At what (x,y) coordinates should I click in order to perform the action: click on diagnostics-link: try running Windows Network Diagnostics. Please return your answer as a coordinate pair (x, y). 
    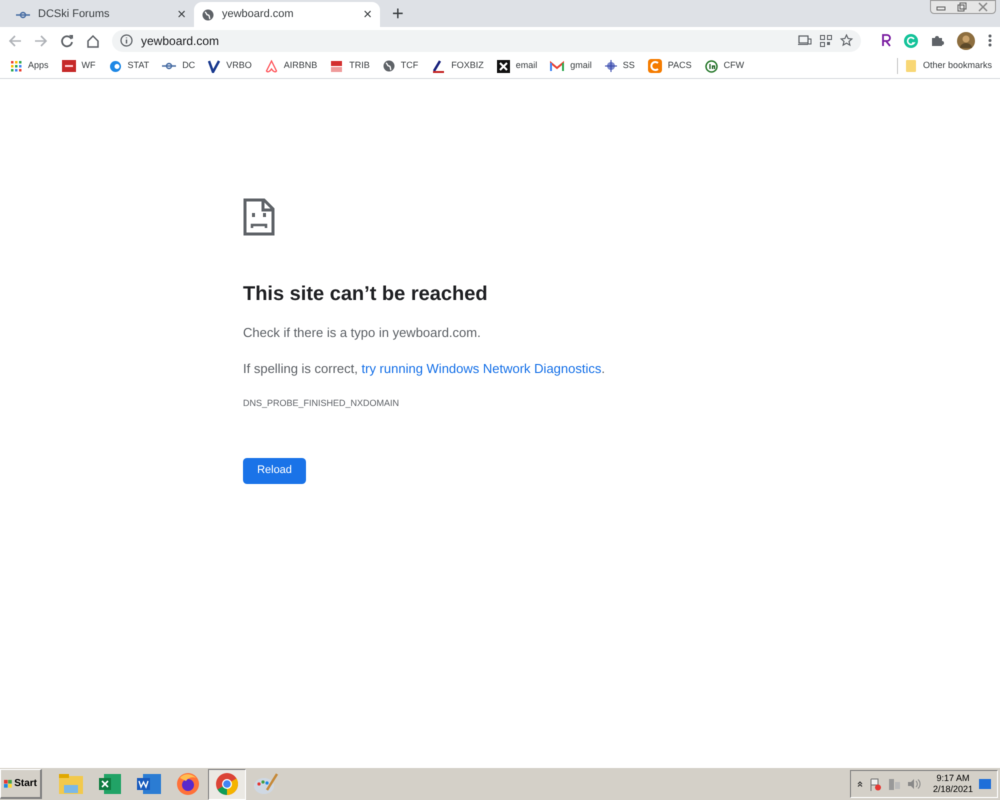
    Looking at the image, I should click on (482, 368).